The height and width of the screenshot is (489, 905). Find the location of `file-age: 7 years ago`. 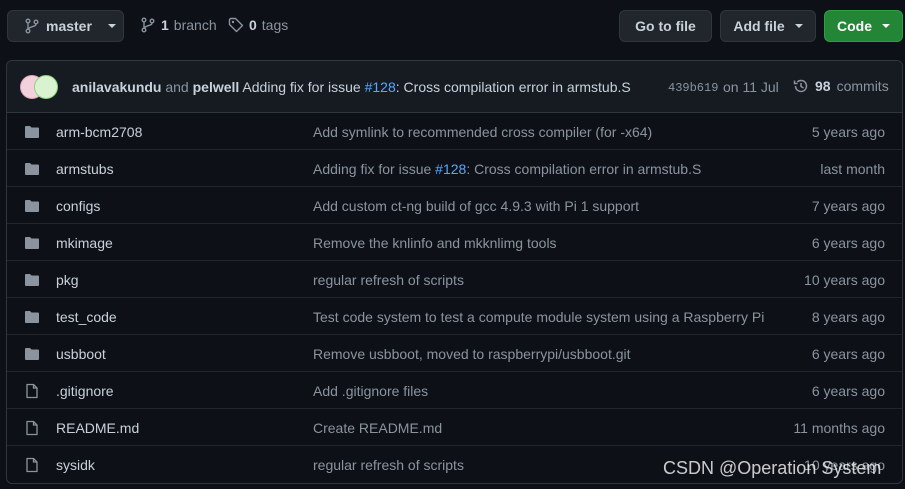

file-age: 7 years ago is located at coordinates (848, 206).